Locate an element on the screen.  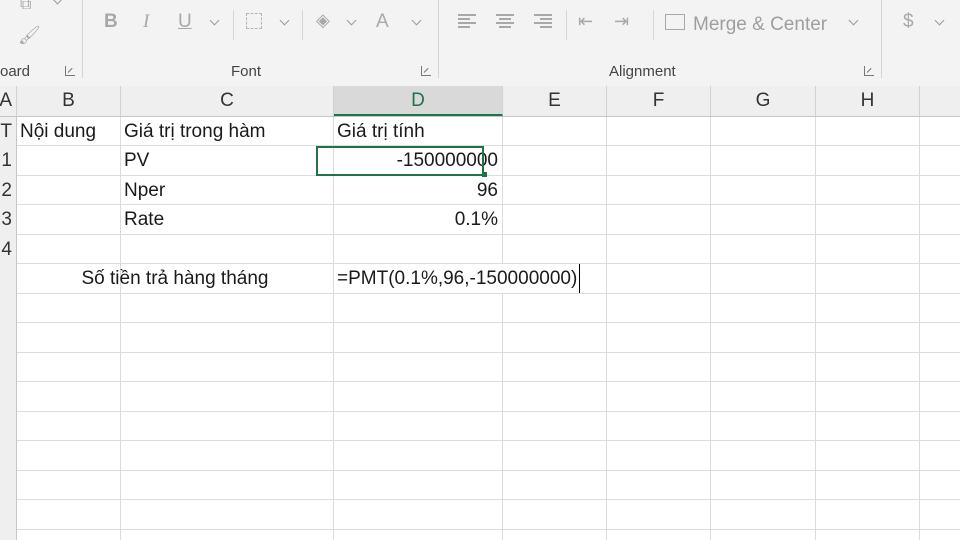
column-header-e: E is located at coordinates (555, 101).